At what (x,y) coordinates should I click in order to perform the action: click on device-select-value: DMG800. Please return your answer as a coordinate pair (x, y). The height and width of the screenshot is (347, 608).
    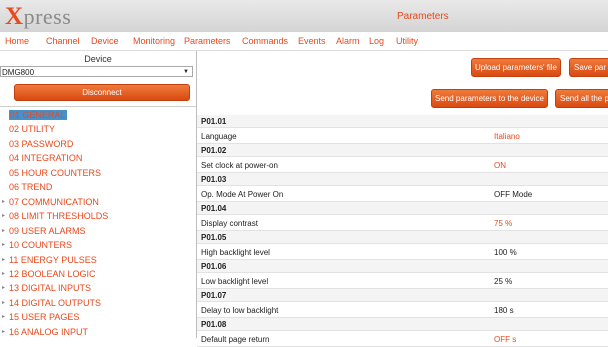
    Looking at the image, I should click on (18, 72).